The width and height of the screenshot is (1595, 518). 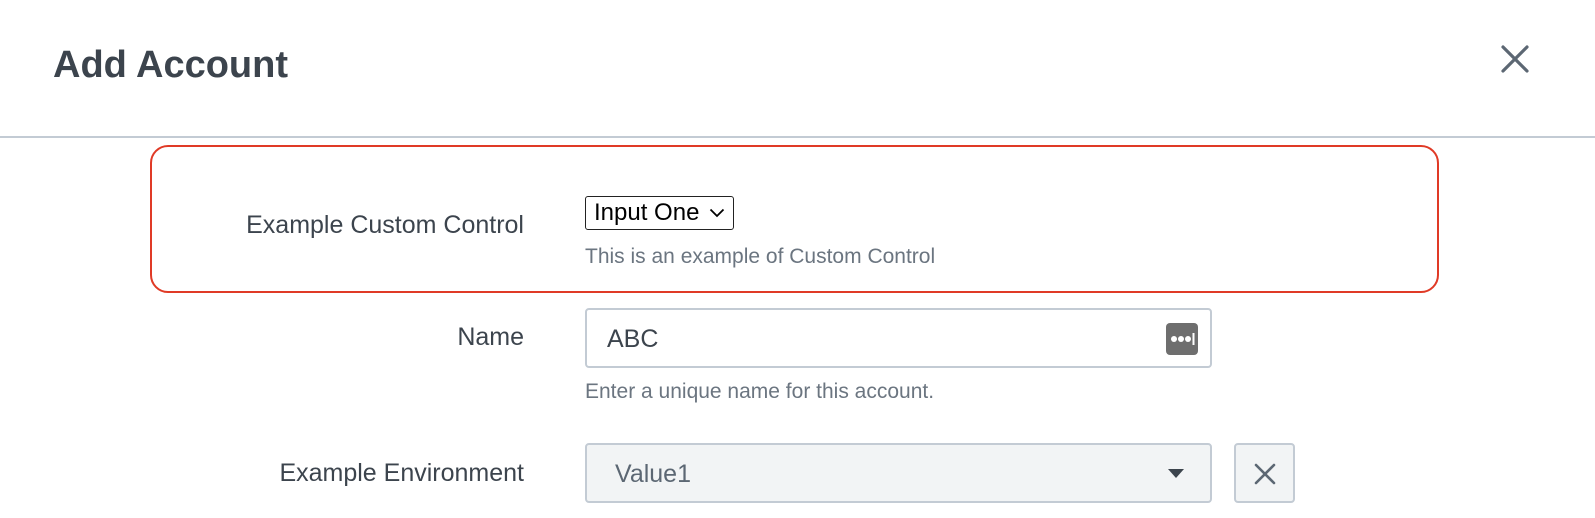 I want to click on name-input: ABC, so click(x=898, y=338).